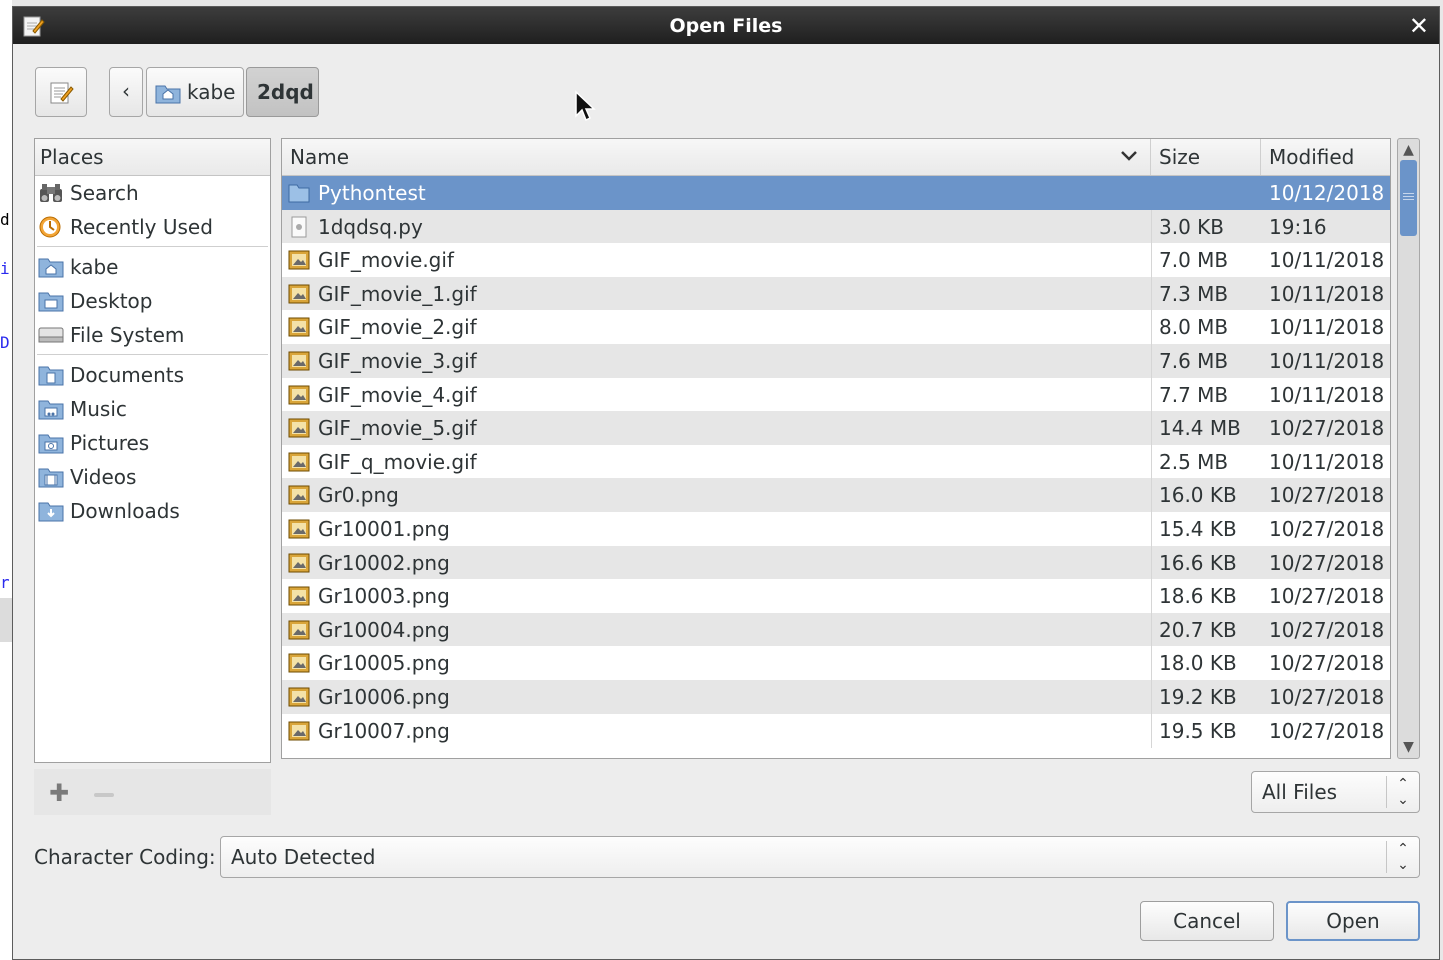  Describe the element at coordinates (152, 375) in the screenshot. I see `place-documents: Documents` at that location.